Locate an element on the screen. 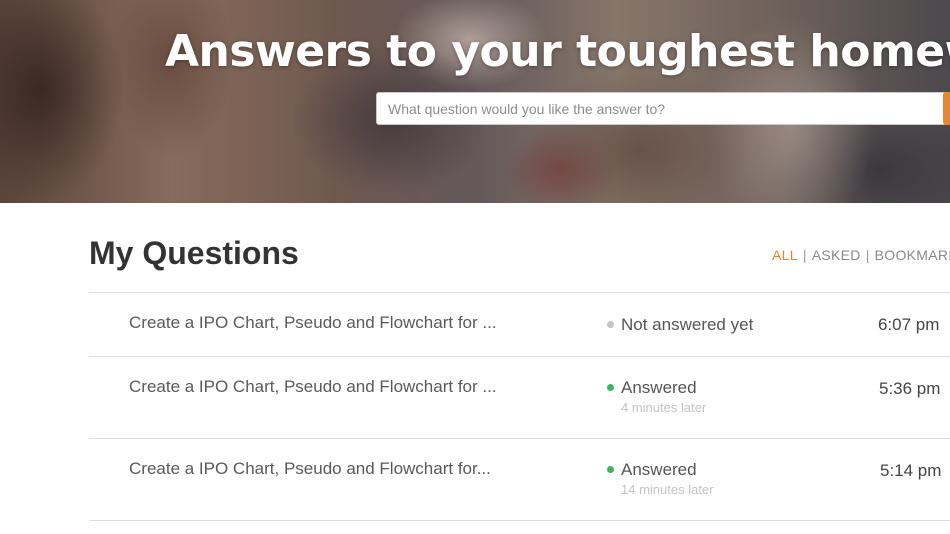 The width and height of the screenshot is (950, 534). filter-asked: ASKED is located at coordinates (836, 255).